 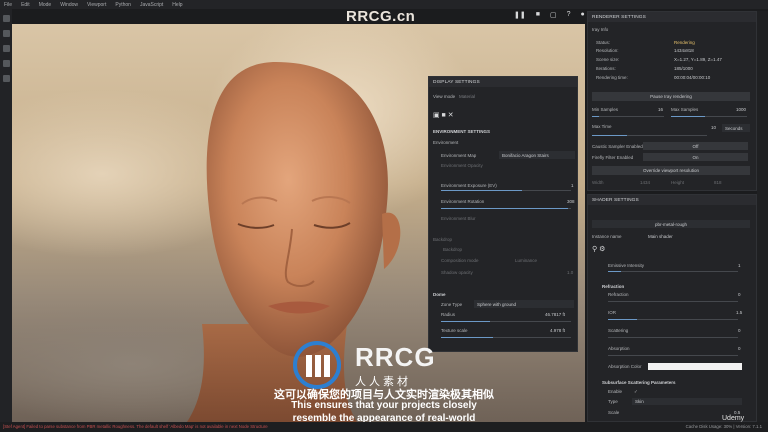 I want to click on blur-label: Environment Blur, so click(x=458, y=218).